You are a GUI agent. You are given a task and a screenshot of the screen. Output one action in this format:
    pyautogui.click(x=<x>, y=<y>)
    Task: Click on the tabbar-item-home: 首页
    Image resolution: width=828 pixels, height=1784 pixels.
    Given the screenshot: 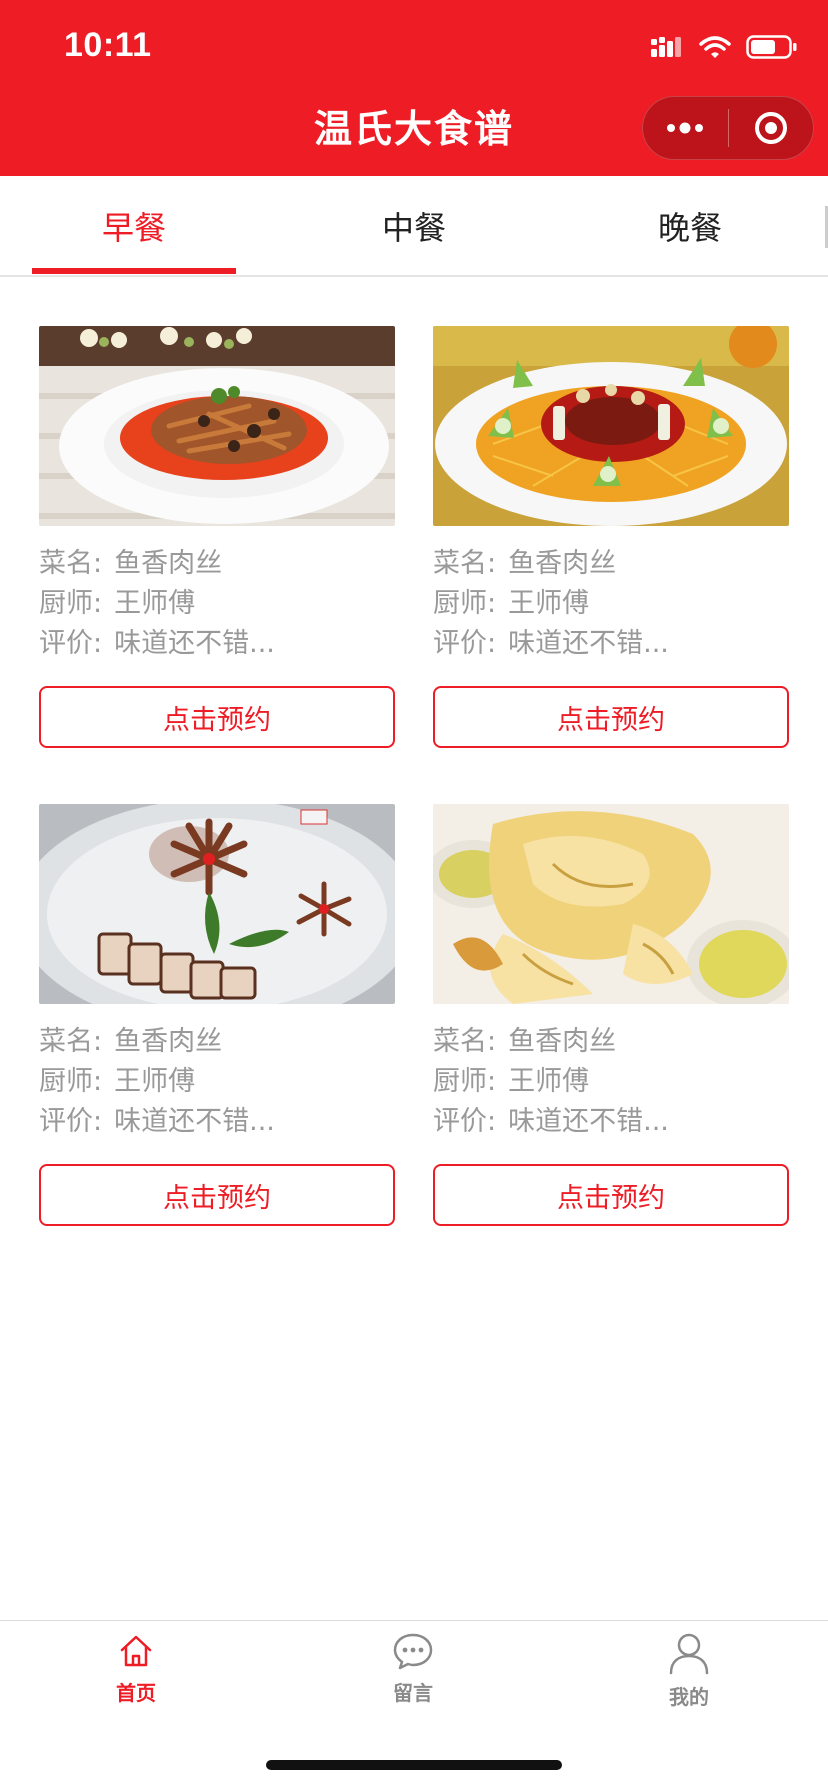 What is the action you would take?
    pyautogui.click(x=136, y=1668)
    